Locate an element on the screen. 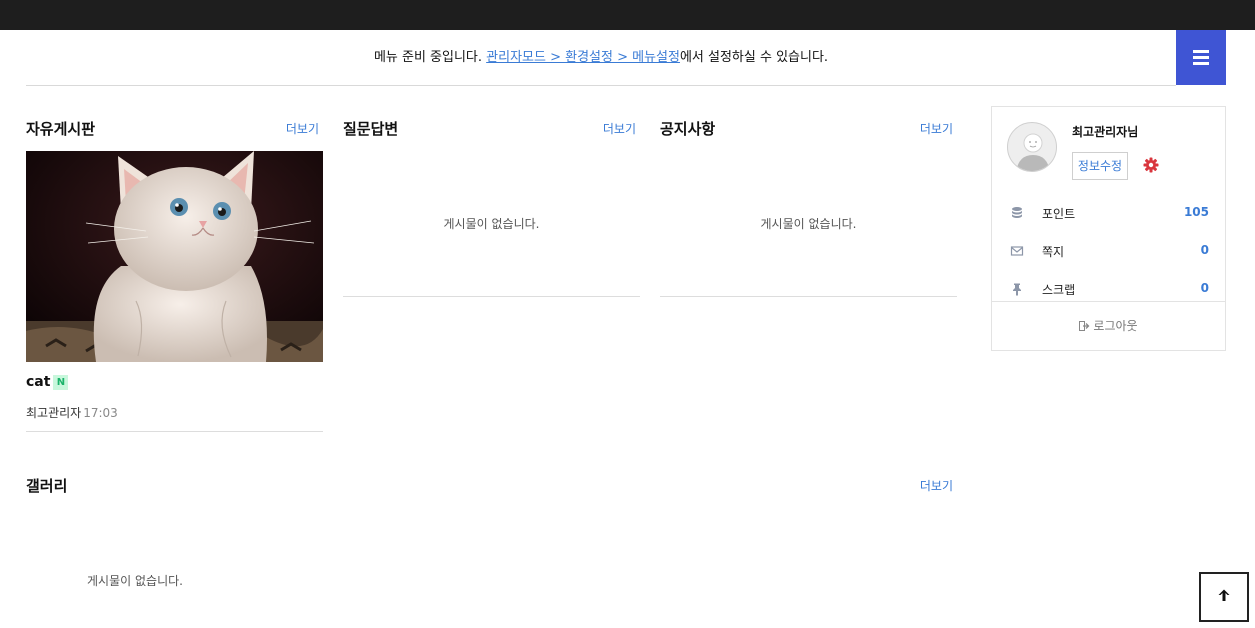 The height and width of the screenshot is (628, 1255). new-badge: N is located at coordinates (61, 382).